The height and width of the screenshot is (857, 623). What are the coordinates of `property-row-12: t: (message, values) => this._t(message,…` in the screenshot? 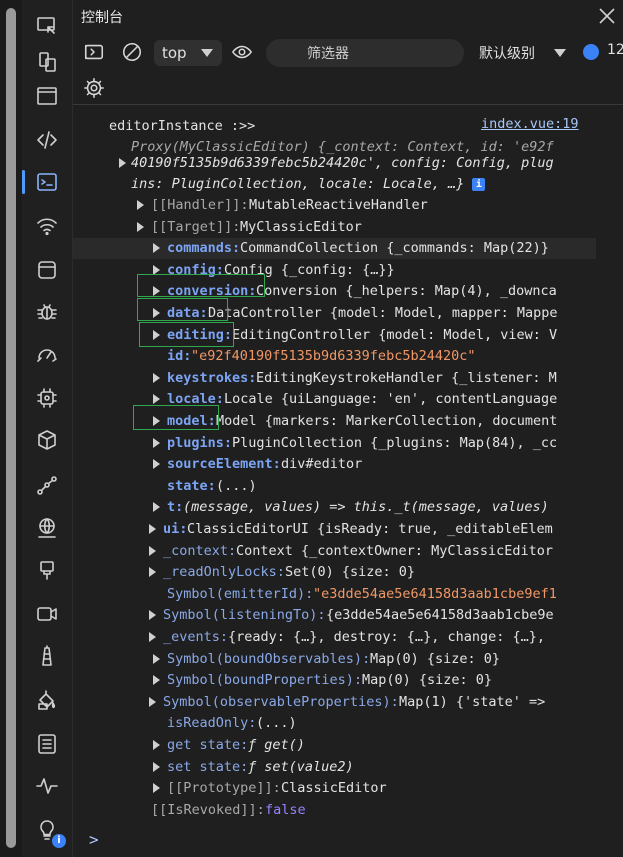 It's located at (334, 507).